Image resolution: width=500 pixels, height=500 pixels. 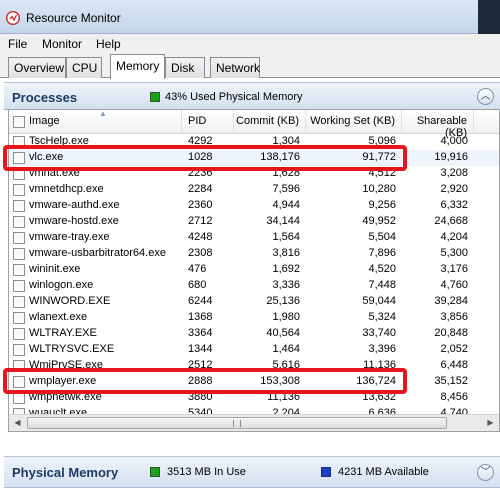 I want to click on used-memory-swatch, so click(x=155, y=97).